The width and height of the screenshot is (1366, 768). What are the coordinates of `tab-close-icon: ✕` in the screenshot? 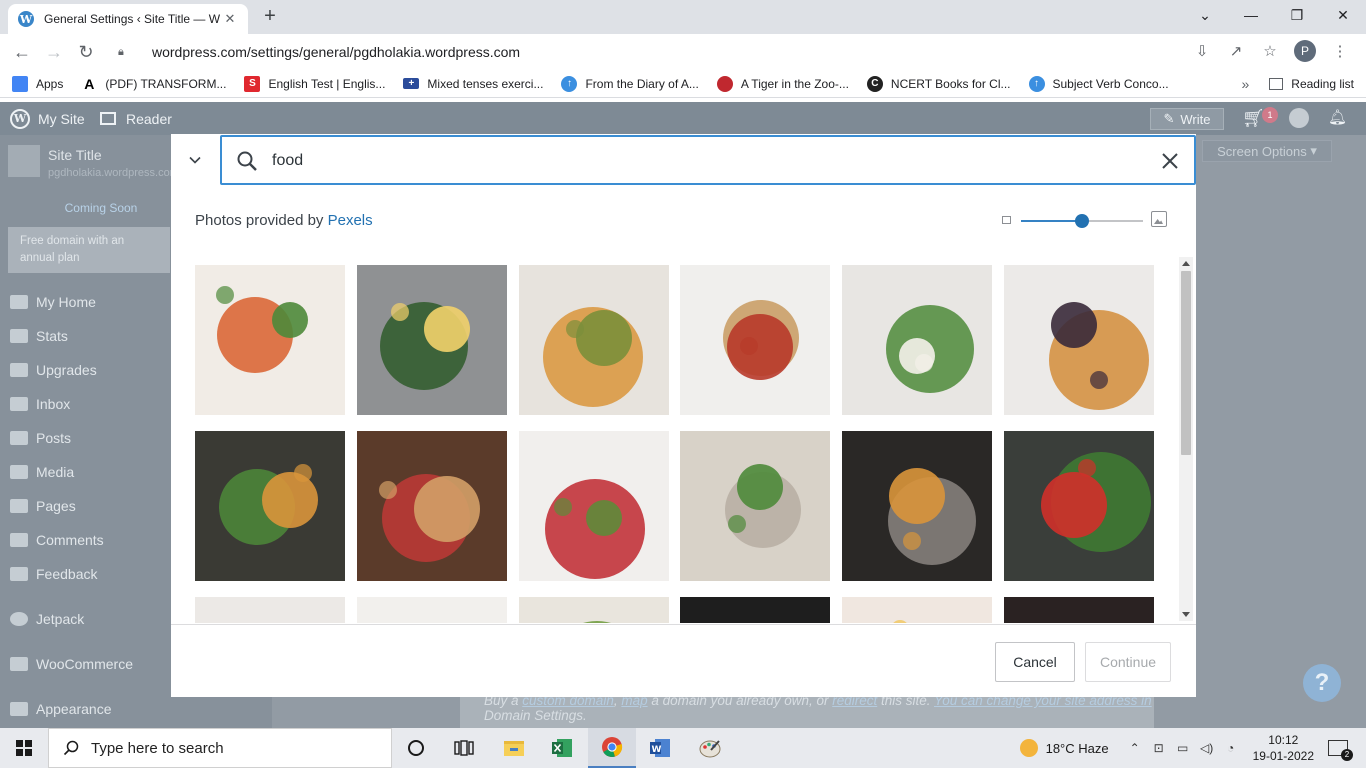 It's located at (230, 19).